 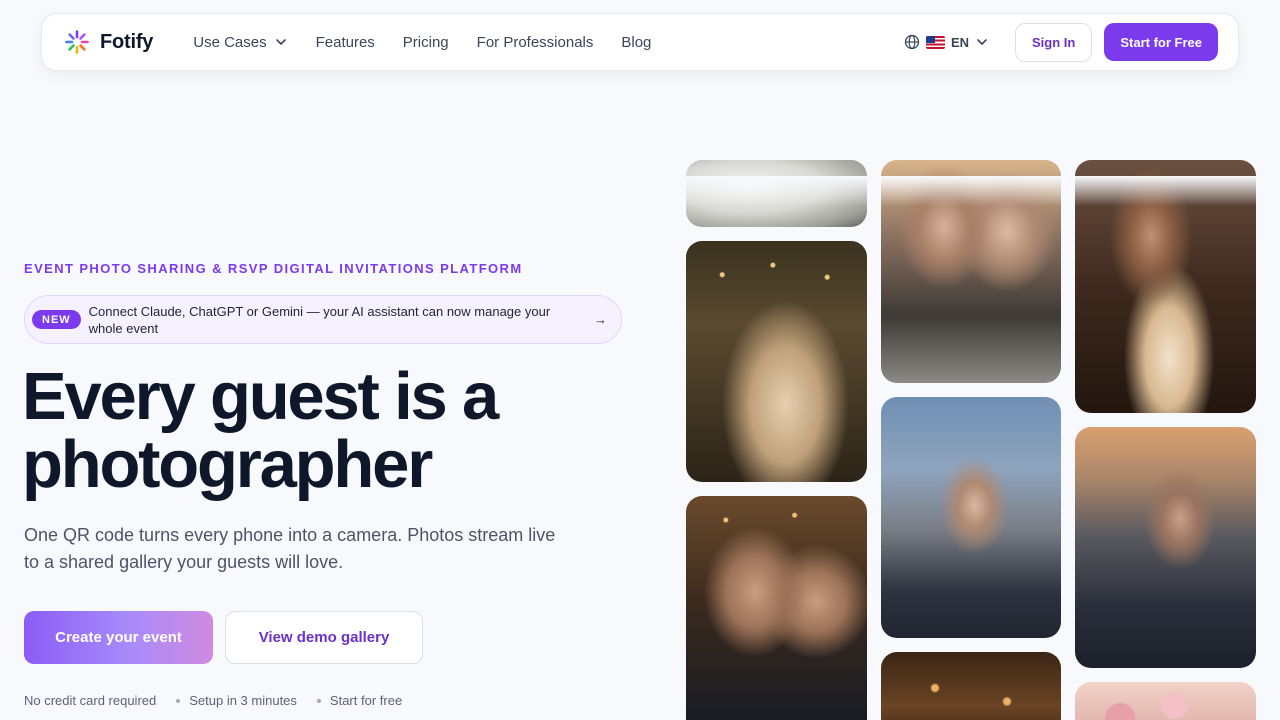 What do you see at coordinates (946, 42) in the screenshot?
I see `language-selector: EN` at bounding box center [946, 42].